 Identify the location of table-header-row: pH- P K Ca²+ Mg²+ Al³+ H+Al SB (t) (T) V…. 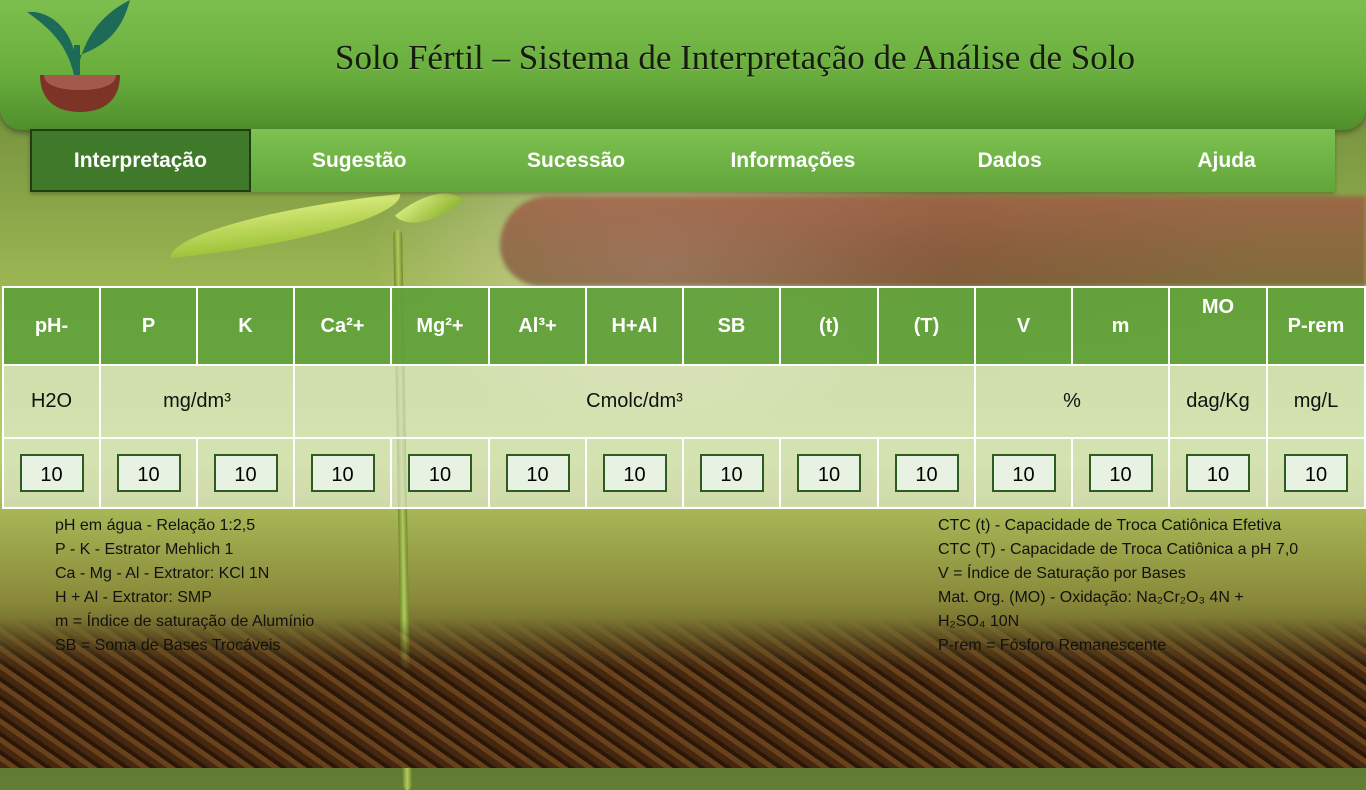
(684, 326).